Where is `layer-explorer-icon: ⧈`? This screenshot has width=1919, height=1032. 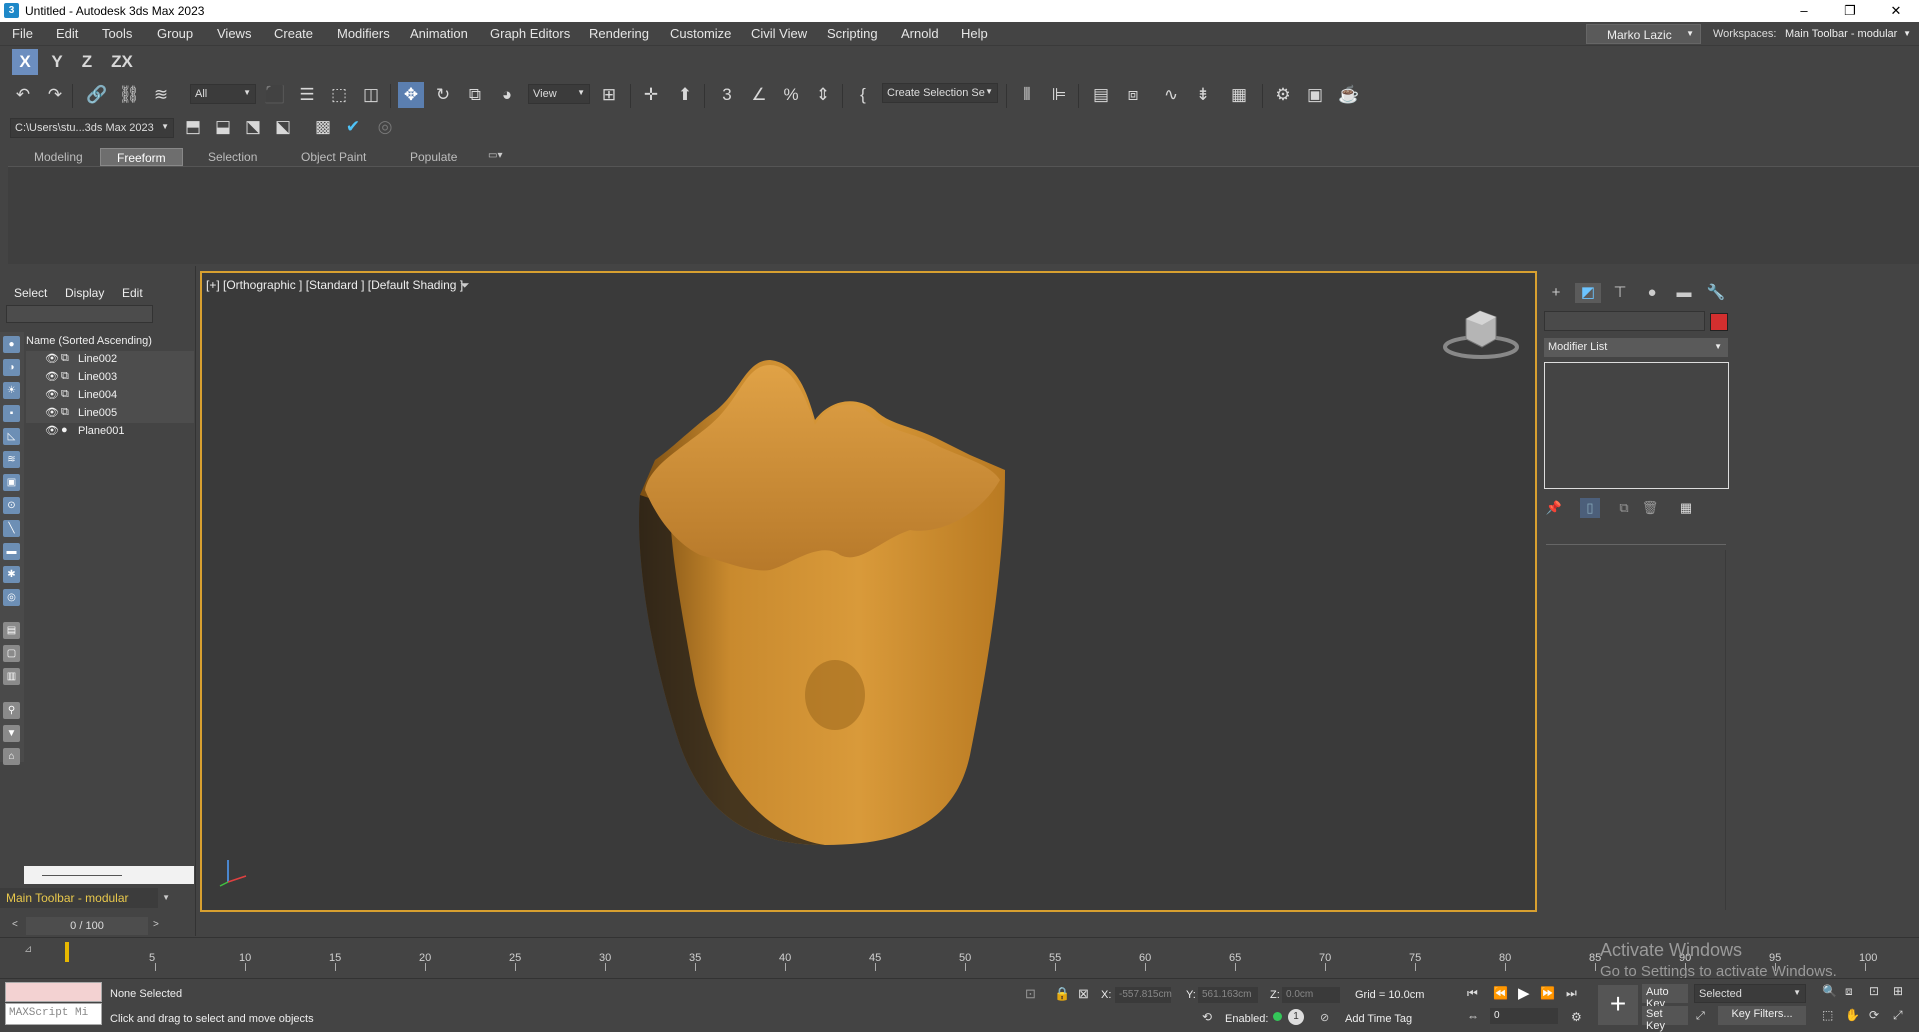 layer-explorer-icon: ⧈ is located at coordinates (1133, 95).